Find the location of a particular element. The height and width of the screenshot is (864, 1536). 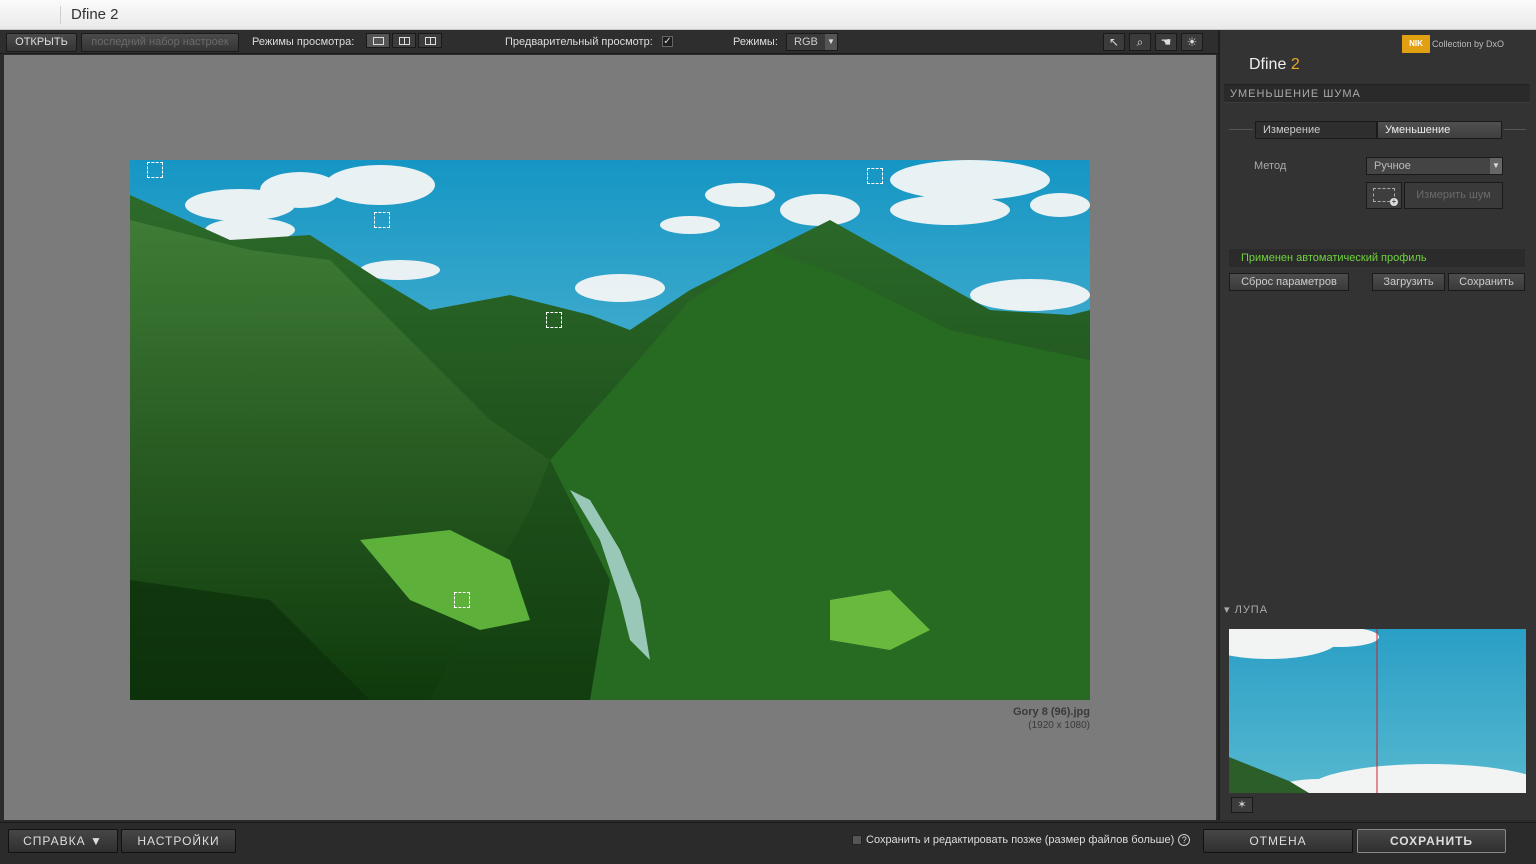

light-tool-button: ☀ is located at coordinates (1192, 42).